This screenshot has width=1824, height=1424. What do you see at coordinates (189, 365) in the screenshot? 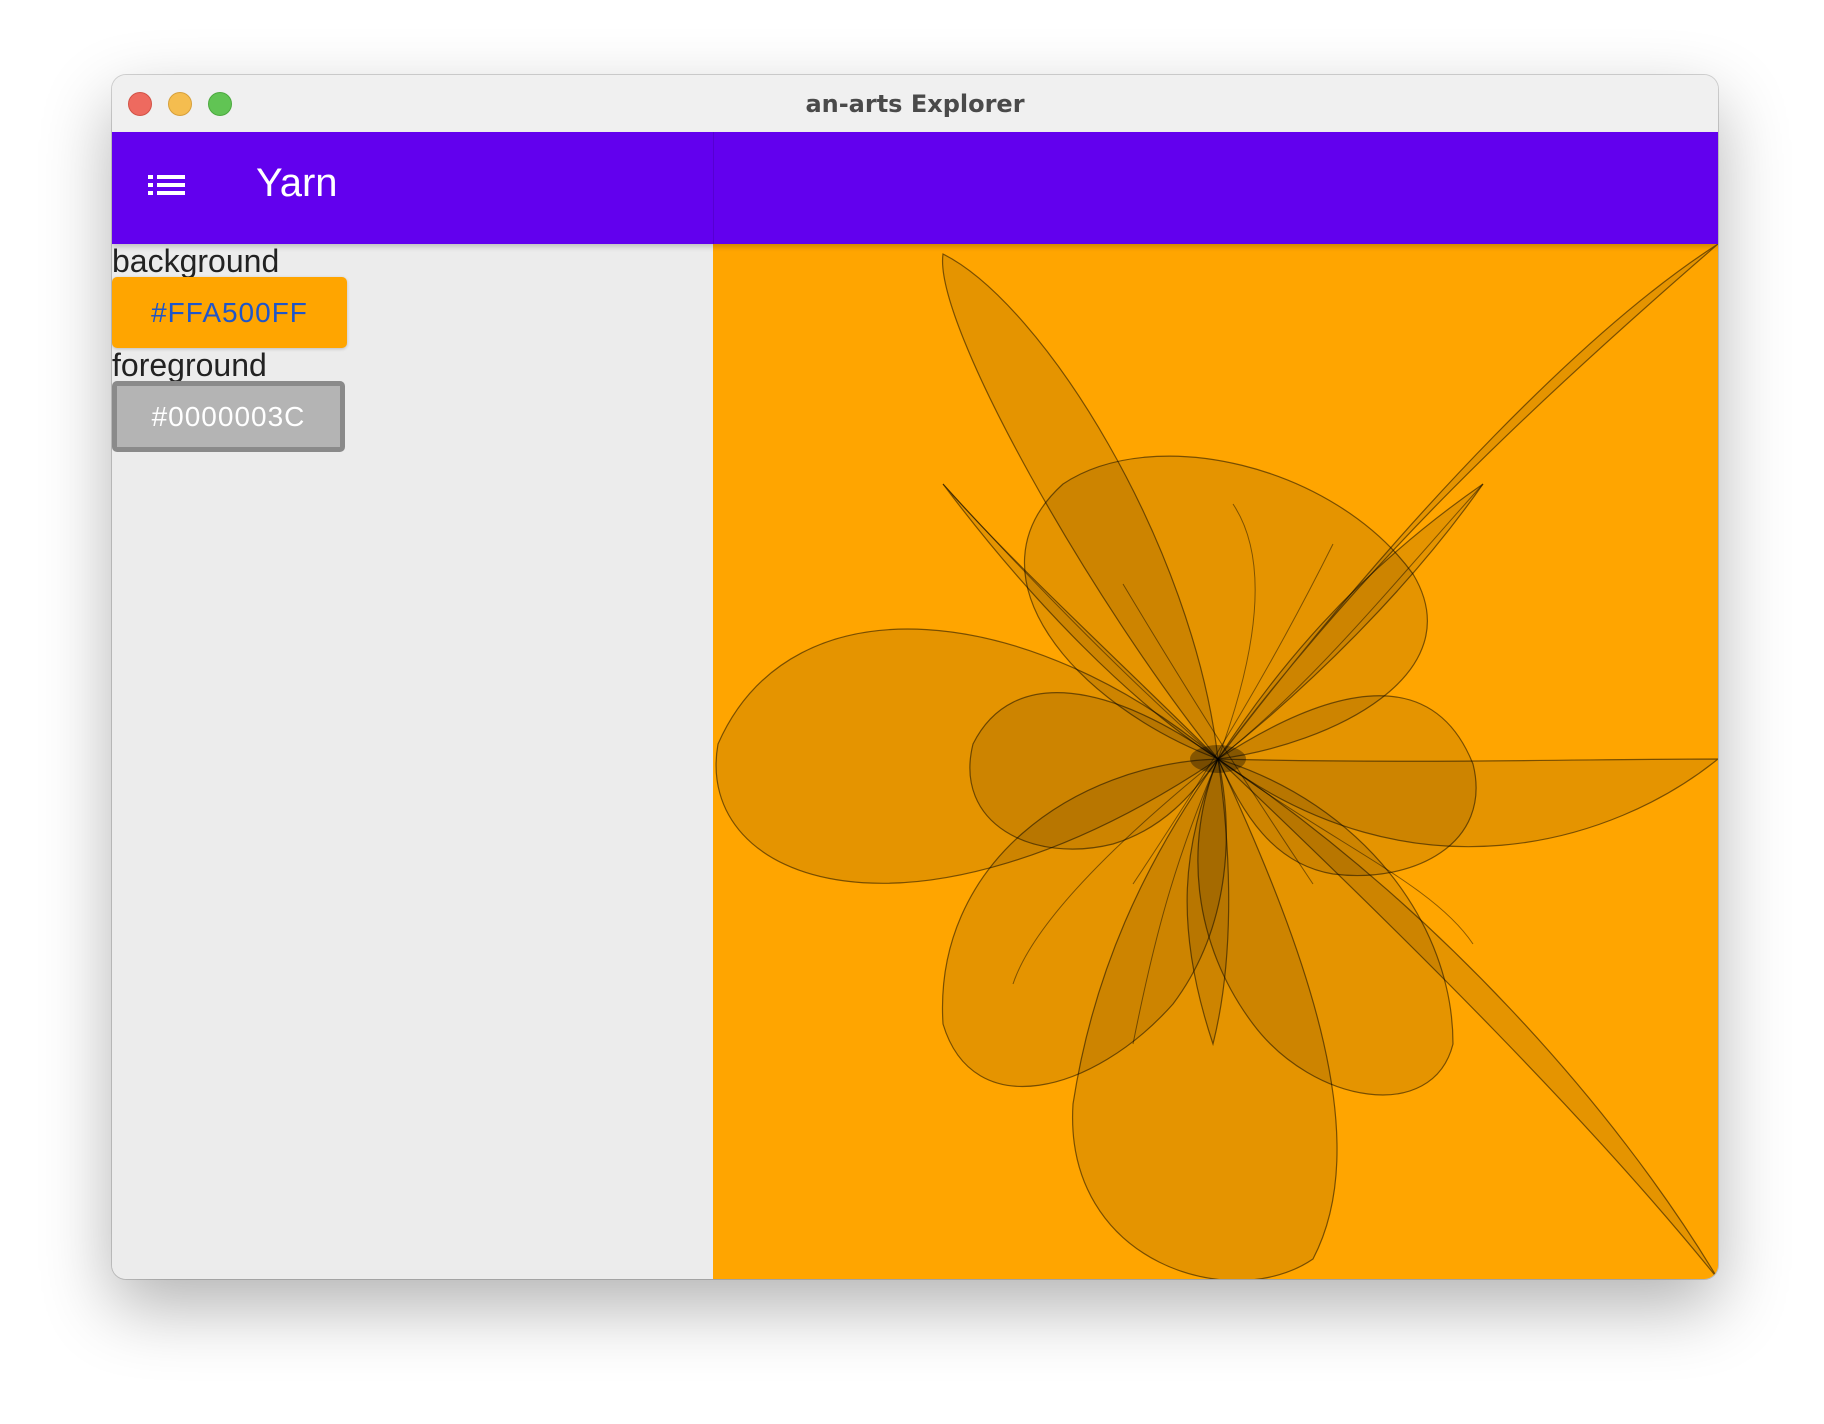
I see `foreground-label: foreground` at bounding box center [189, 365].